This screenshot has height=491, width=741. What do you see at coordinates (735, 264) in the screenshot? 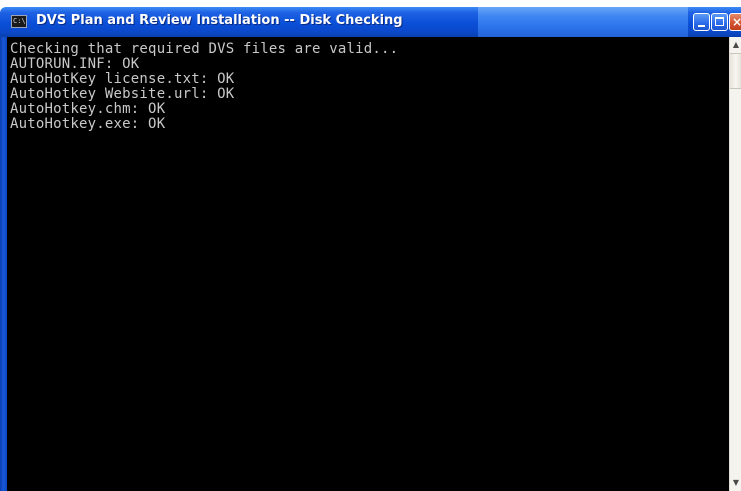
I see `vertical-scrollbar: ▲ ▼` at bounding box center [735, 264].